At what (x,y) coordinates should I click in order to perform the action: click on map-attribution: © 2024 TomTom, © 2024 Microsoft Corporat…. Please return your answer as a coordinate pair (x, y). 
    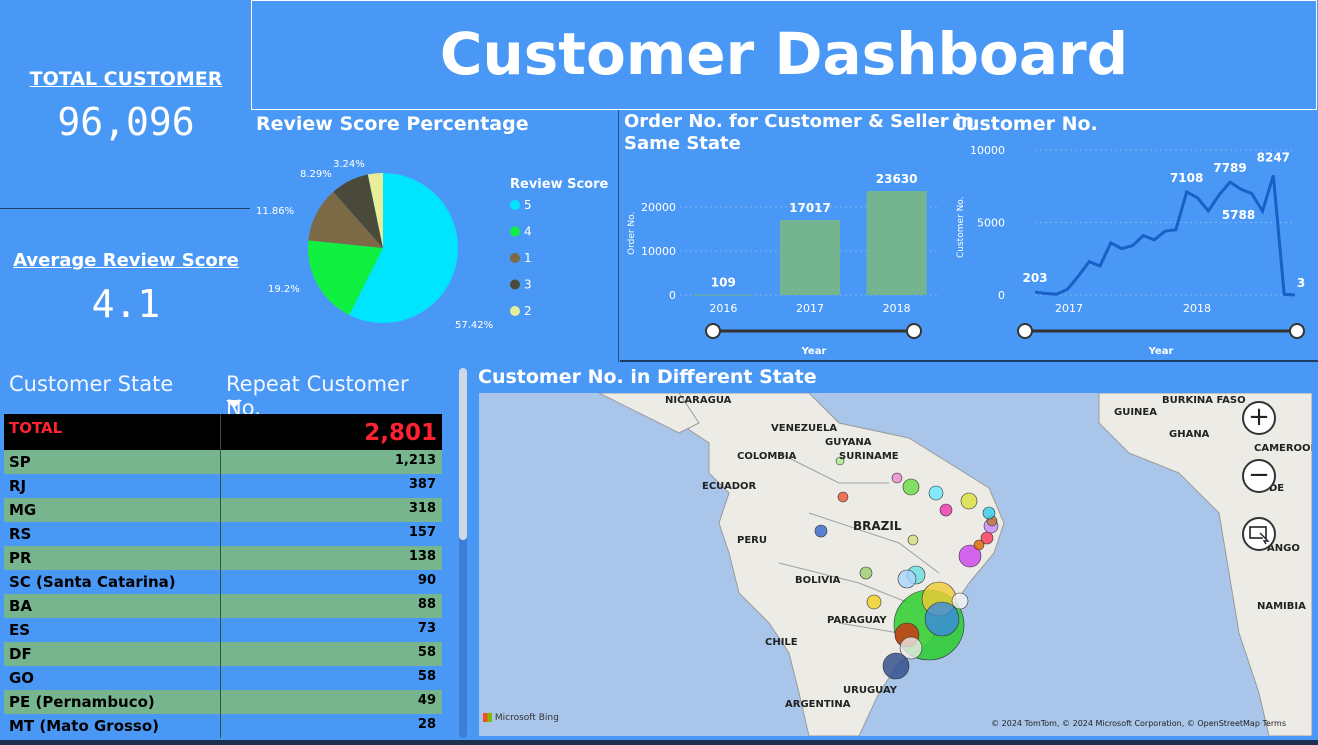
    Looking at the image, I should click on (1138, 723).